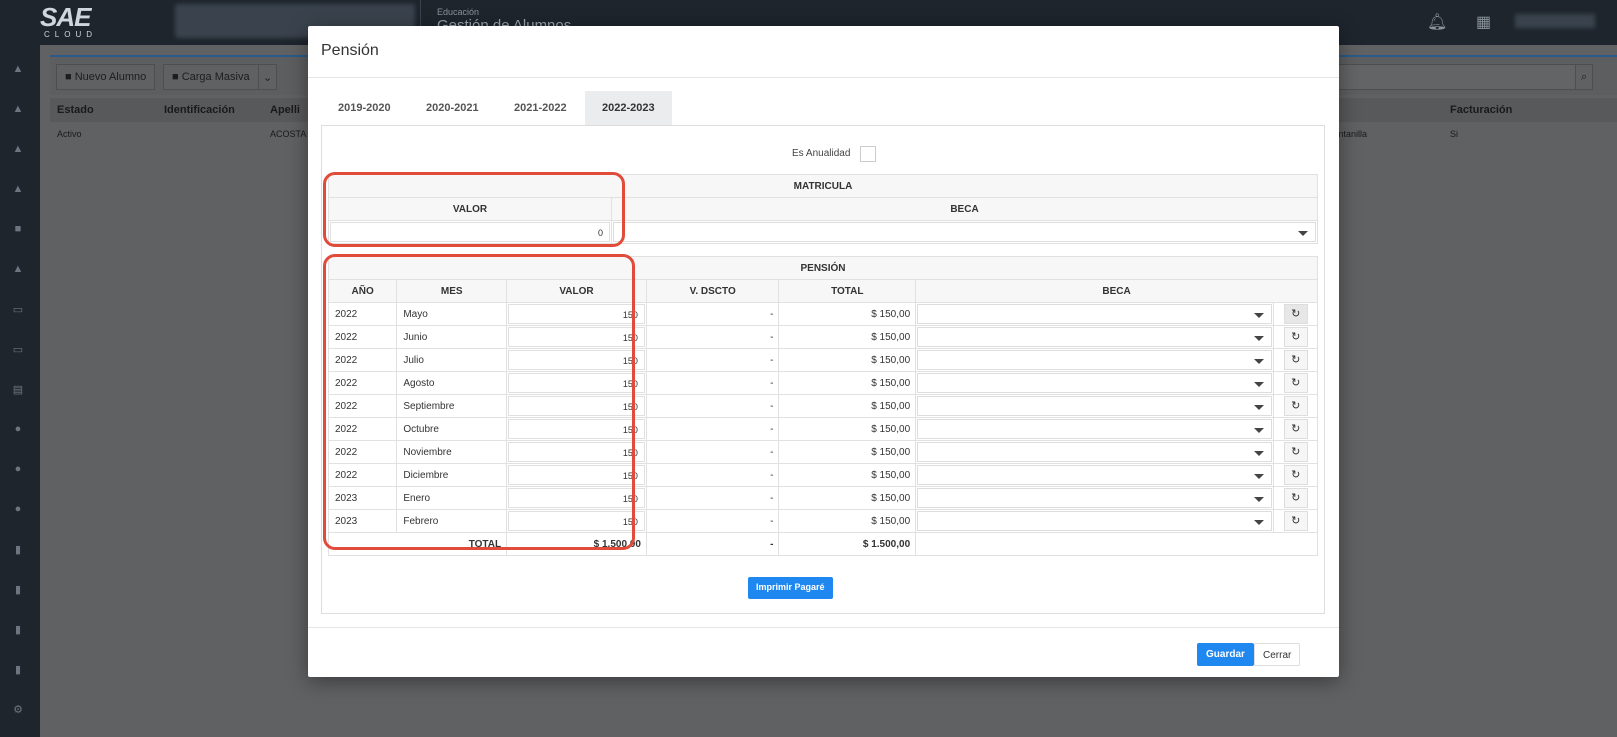 Image resolution: width=1617 pixels, height=737 pixels. What do you see at coordinates (458, 12) in the screenshot?
I see `module-category: Educación` at bounding box center [458, 12].